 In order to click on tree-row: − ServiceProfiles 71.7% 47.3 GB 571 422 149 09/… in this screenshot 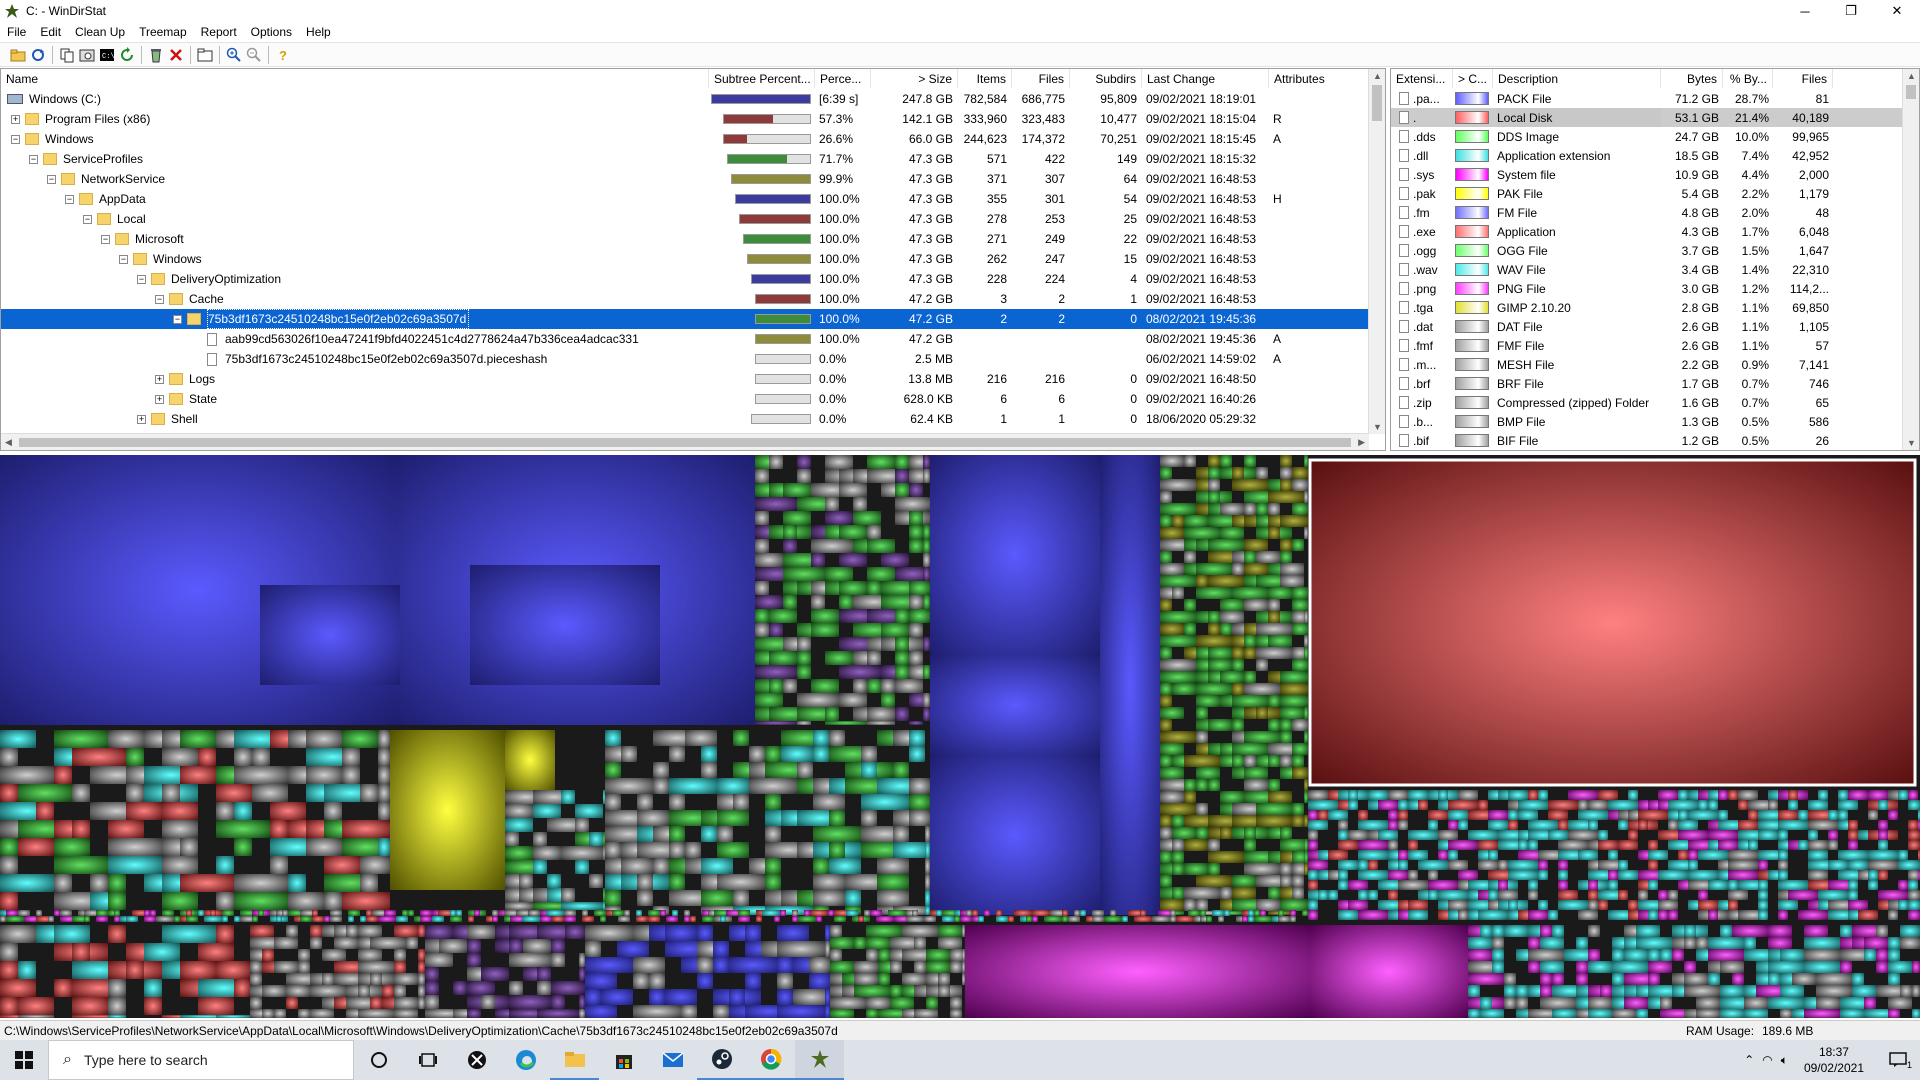, I will do `click(685, 159)`.